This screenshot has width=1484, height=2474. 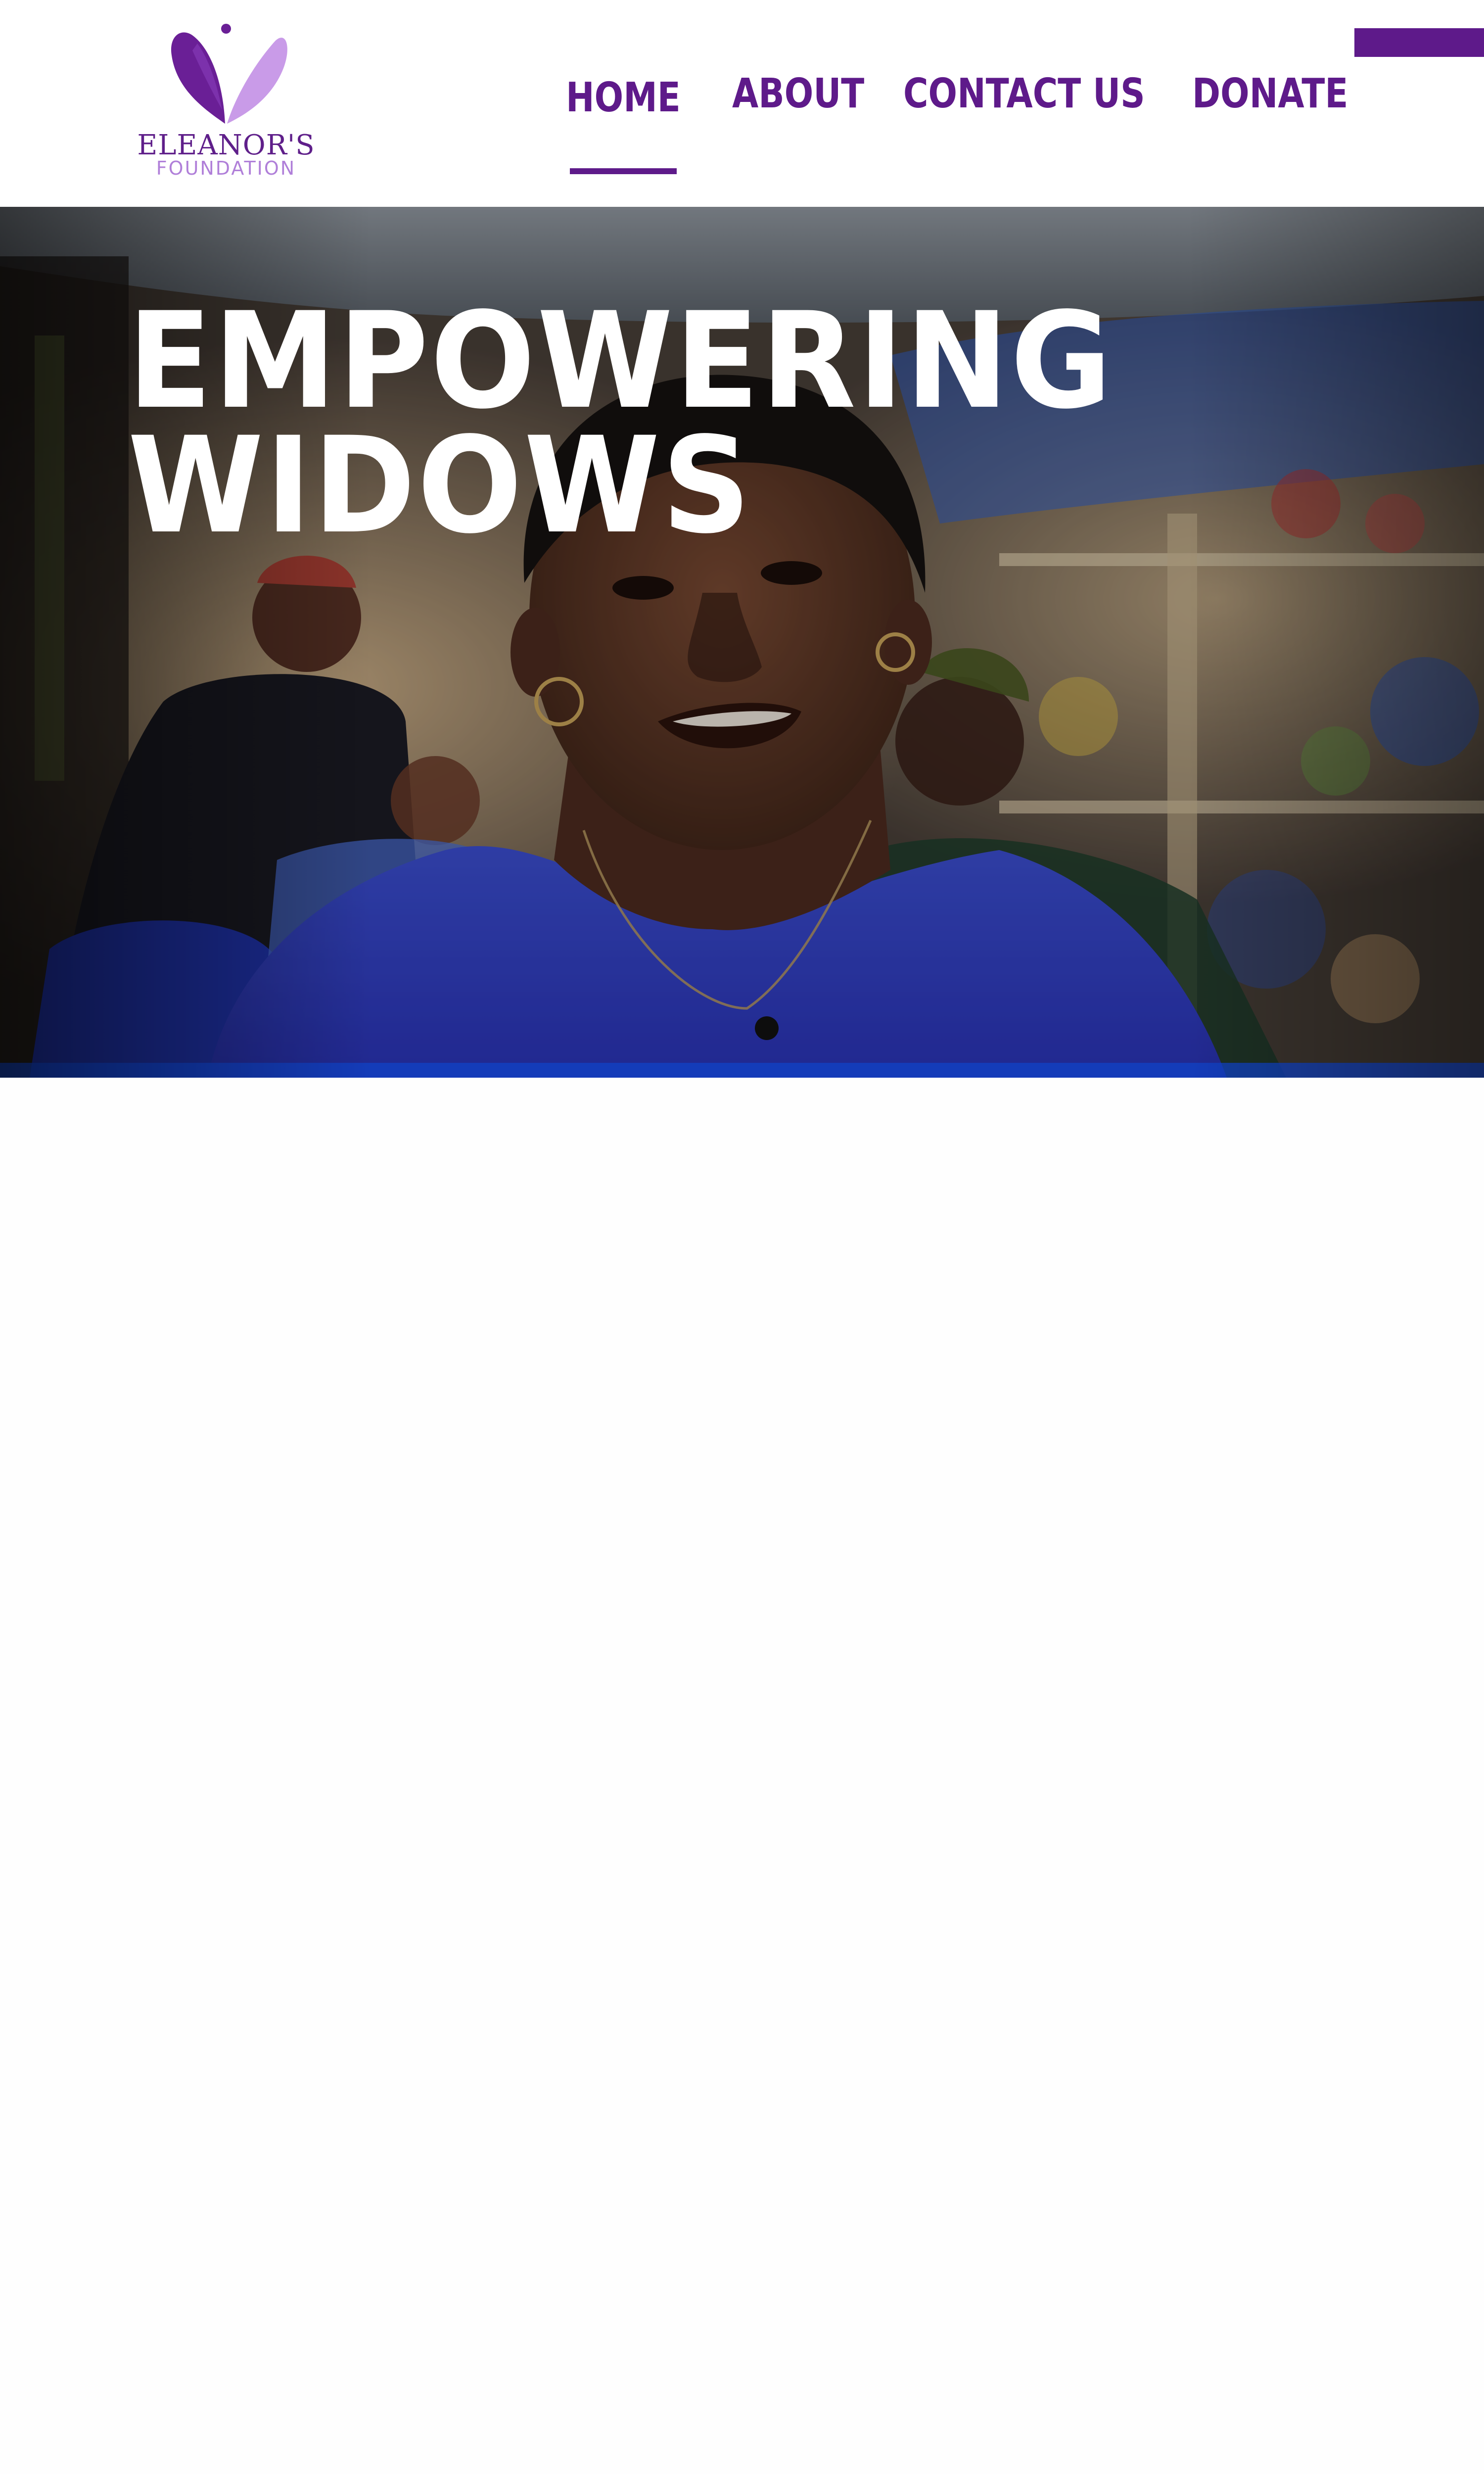 What do you see at coordinates (229, 74) in the screenshot?
I see `heart-leaves-icon` at bounding box center [229, 74].